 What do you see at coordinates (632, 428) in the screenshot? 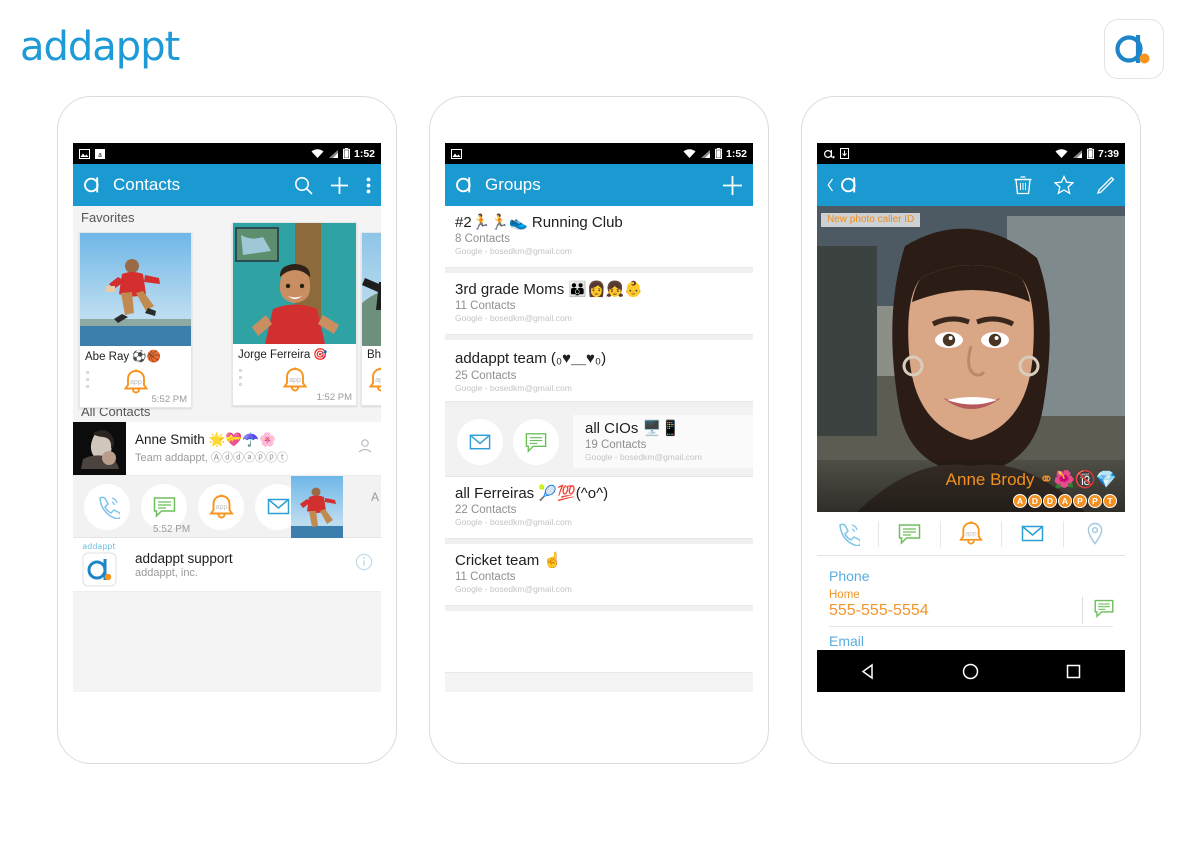
I see `group-title: all CIOs 🖥️📱` at bounding box center [632, 428].